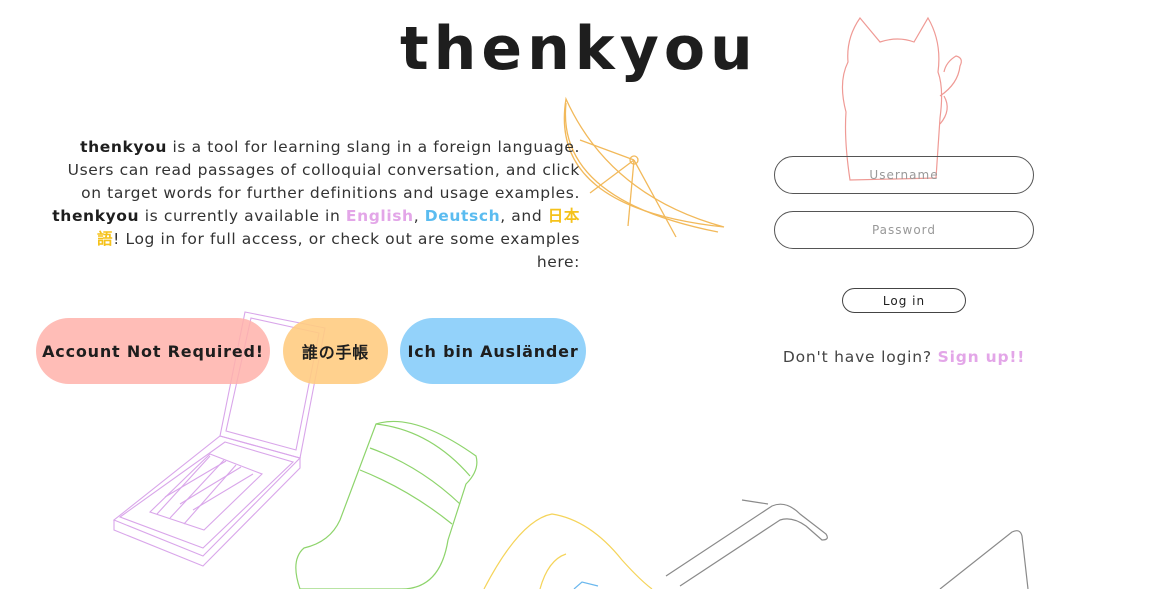 This screenshot has height=589, width=1150. I want to click on language-english: English, so click(379, 216).